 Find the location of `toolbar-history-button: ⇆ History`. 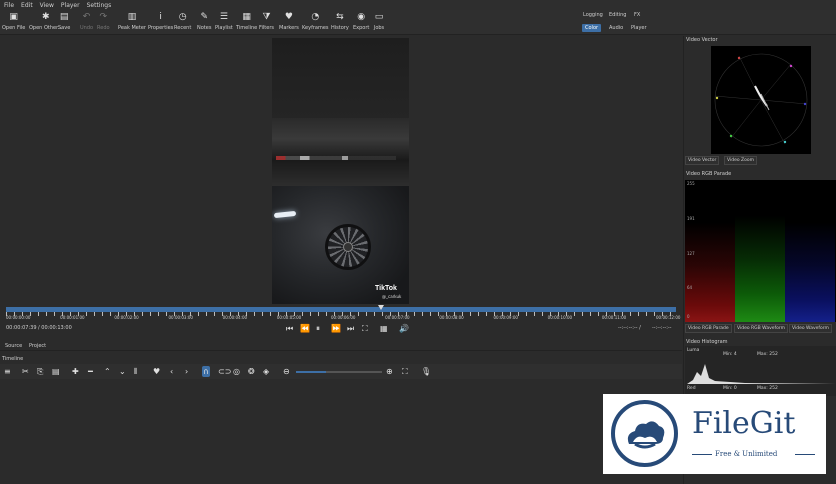

toolbar-history-button: ⇆ History is located at coordinates (340, 22).